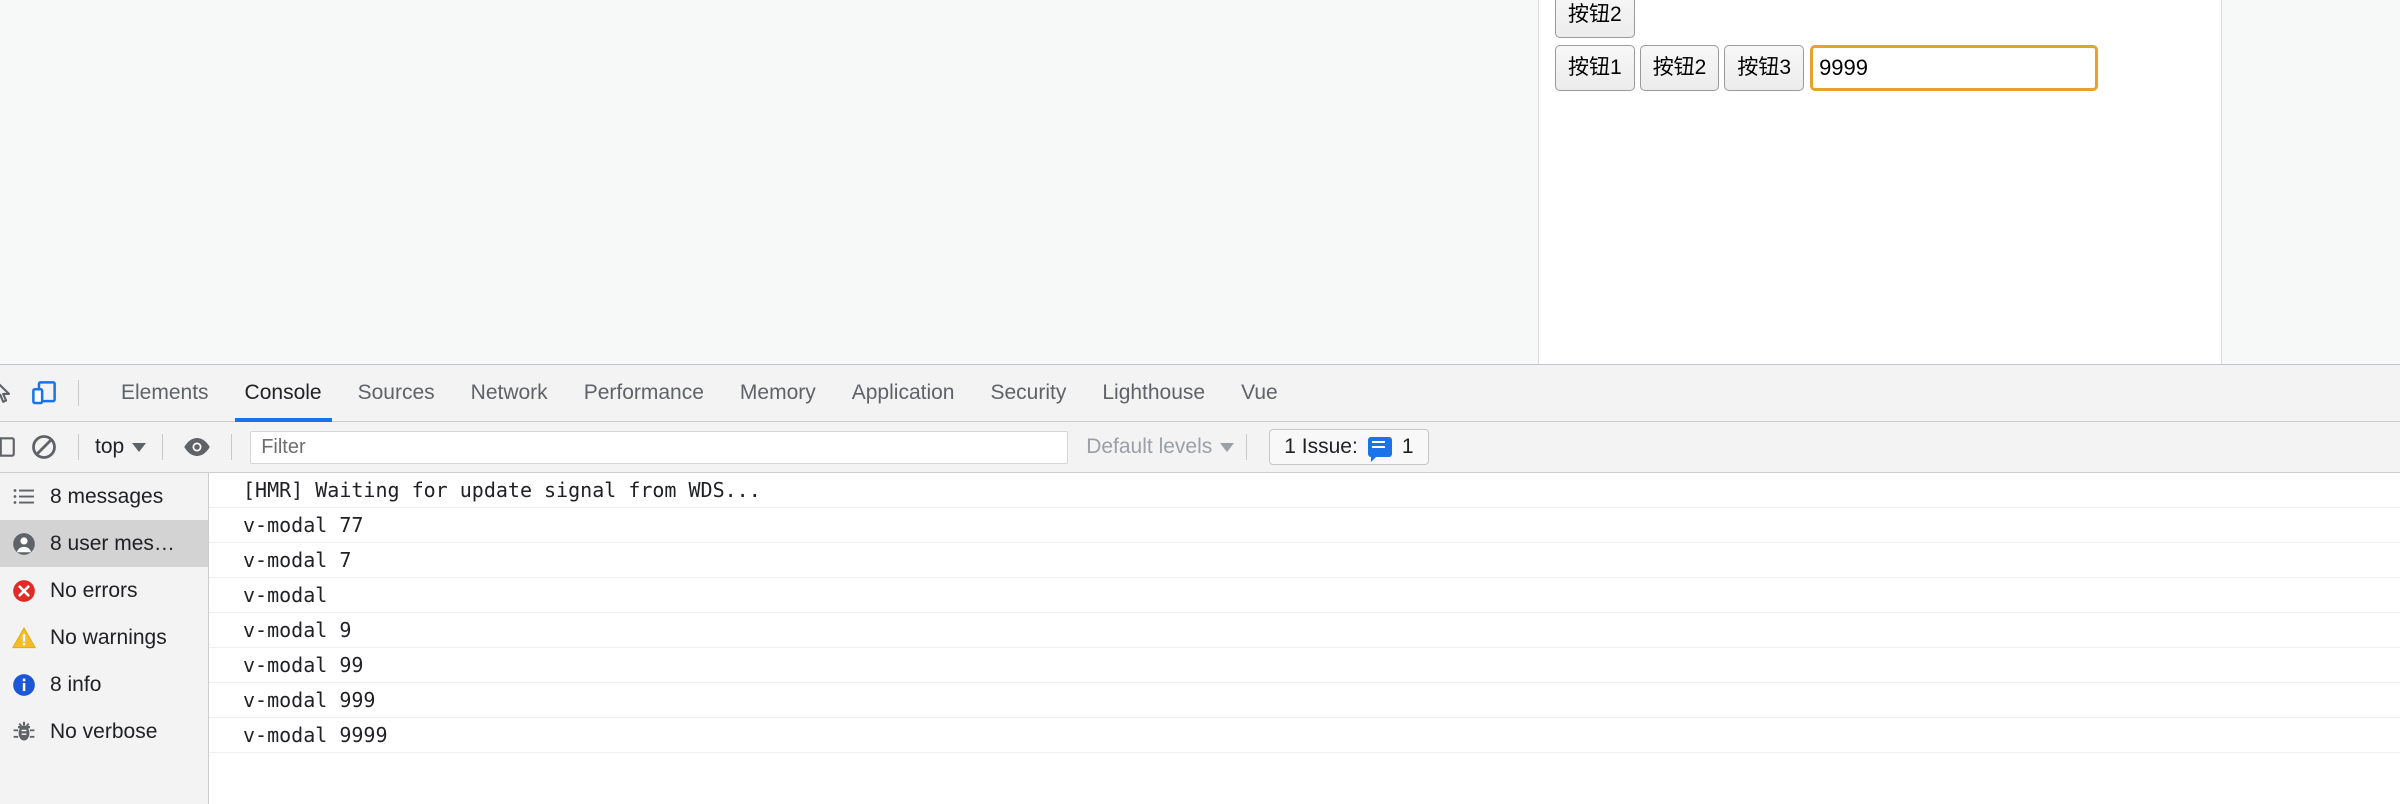 This screenshot has width=2400, height=804. Describe the element at coordinates (778, 393) in the screenshot. I see `tab-memory: Memory` at that location.